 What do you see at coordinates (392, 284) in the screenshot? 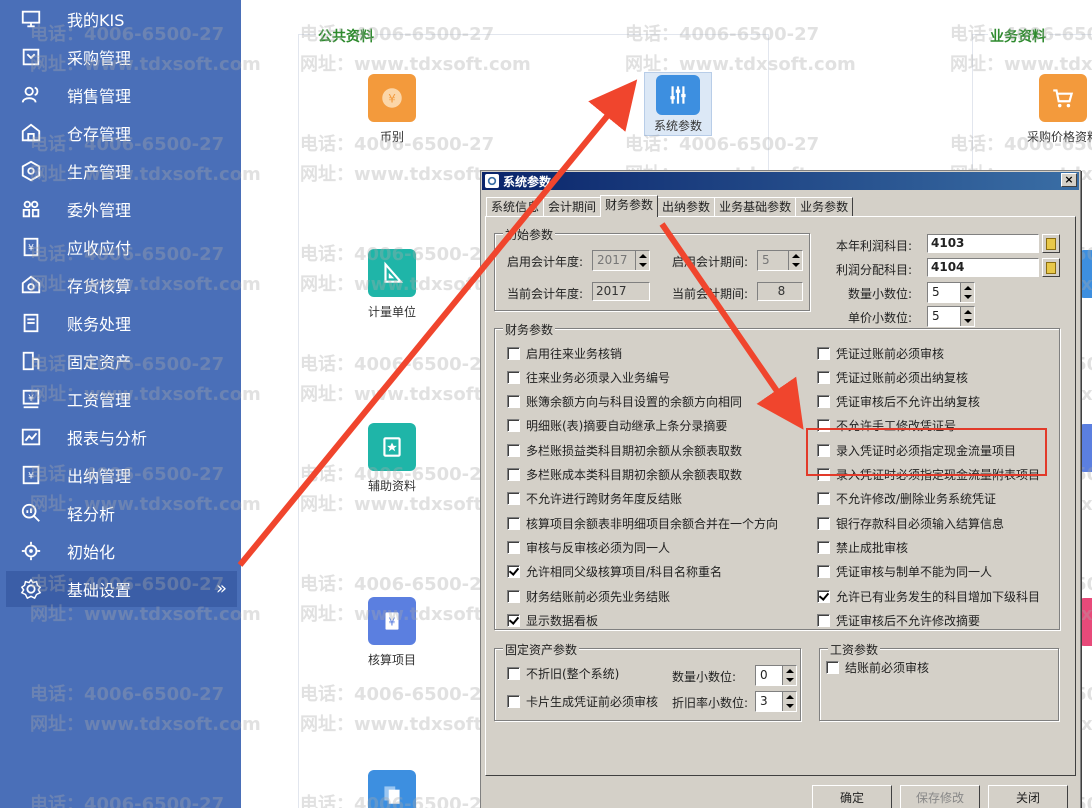
I see `tile-unit: 计量单位` at bounding box center [392, 284].